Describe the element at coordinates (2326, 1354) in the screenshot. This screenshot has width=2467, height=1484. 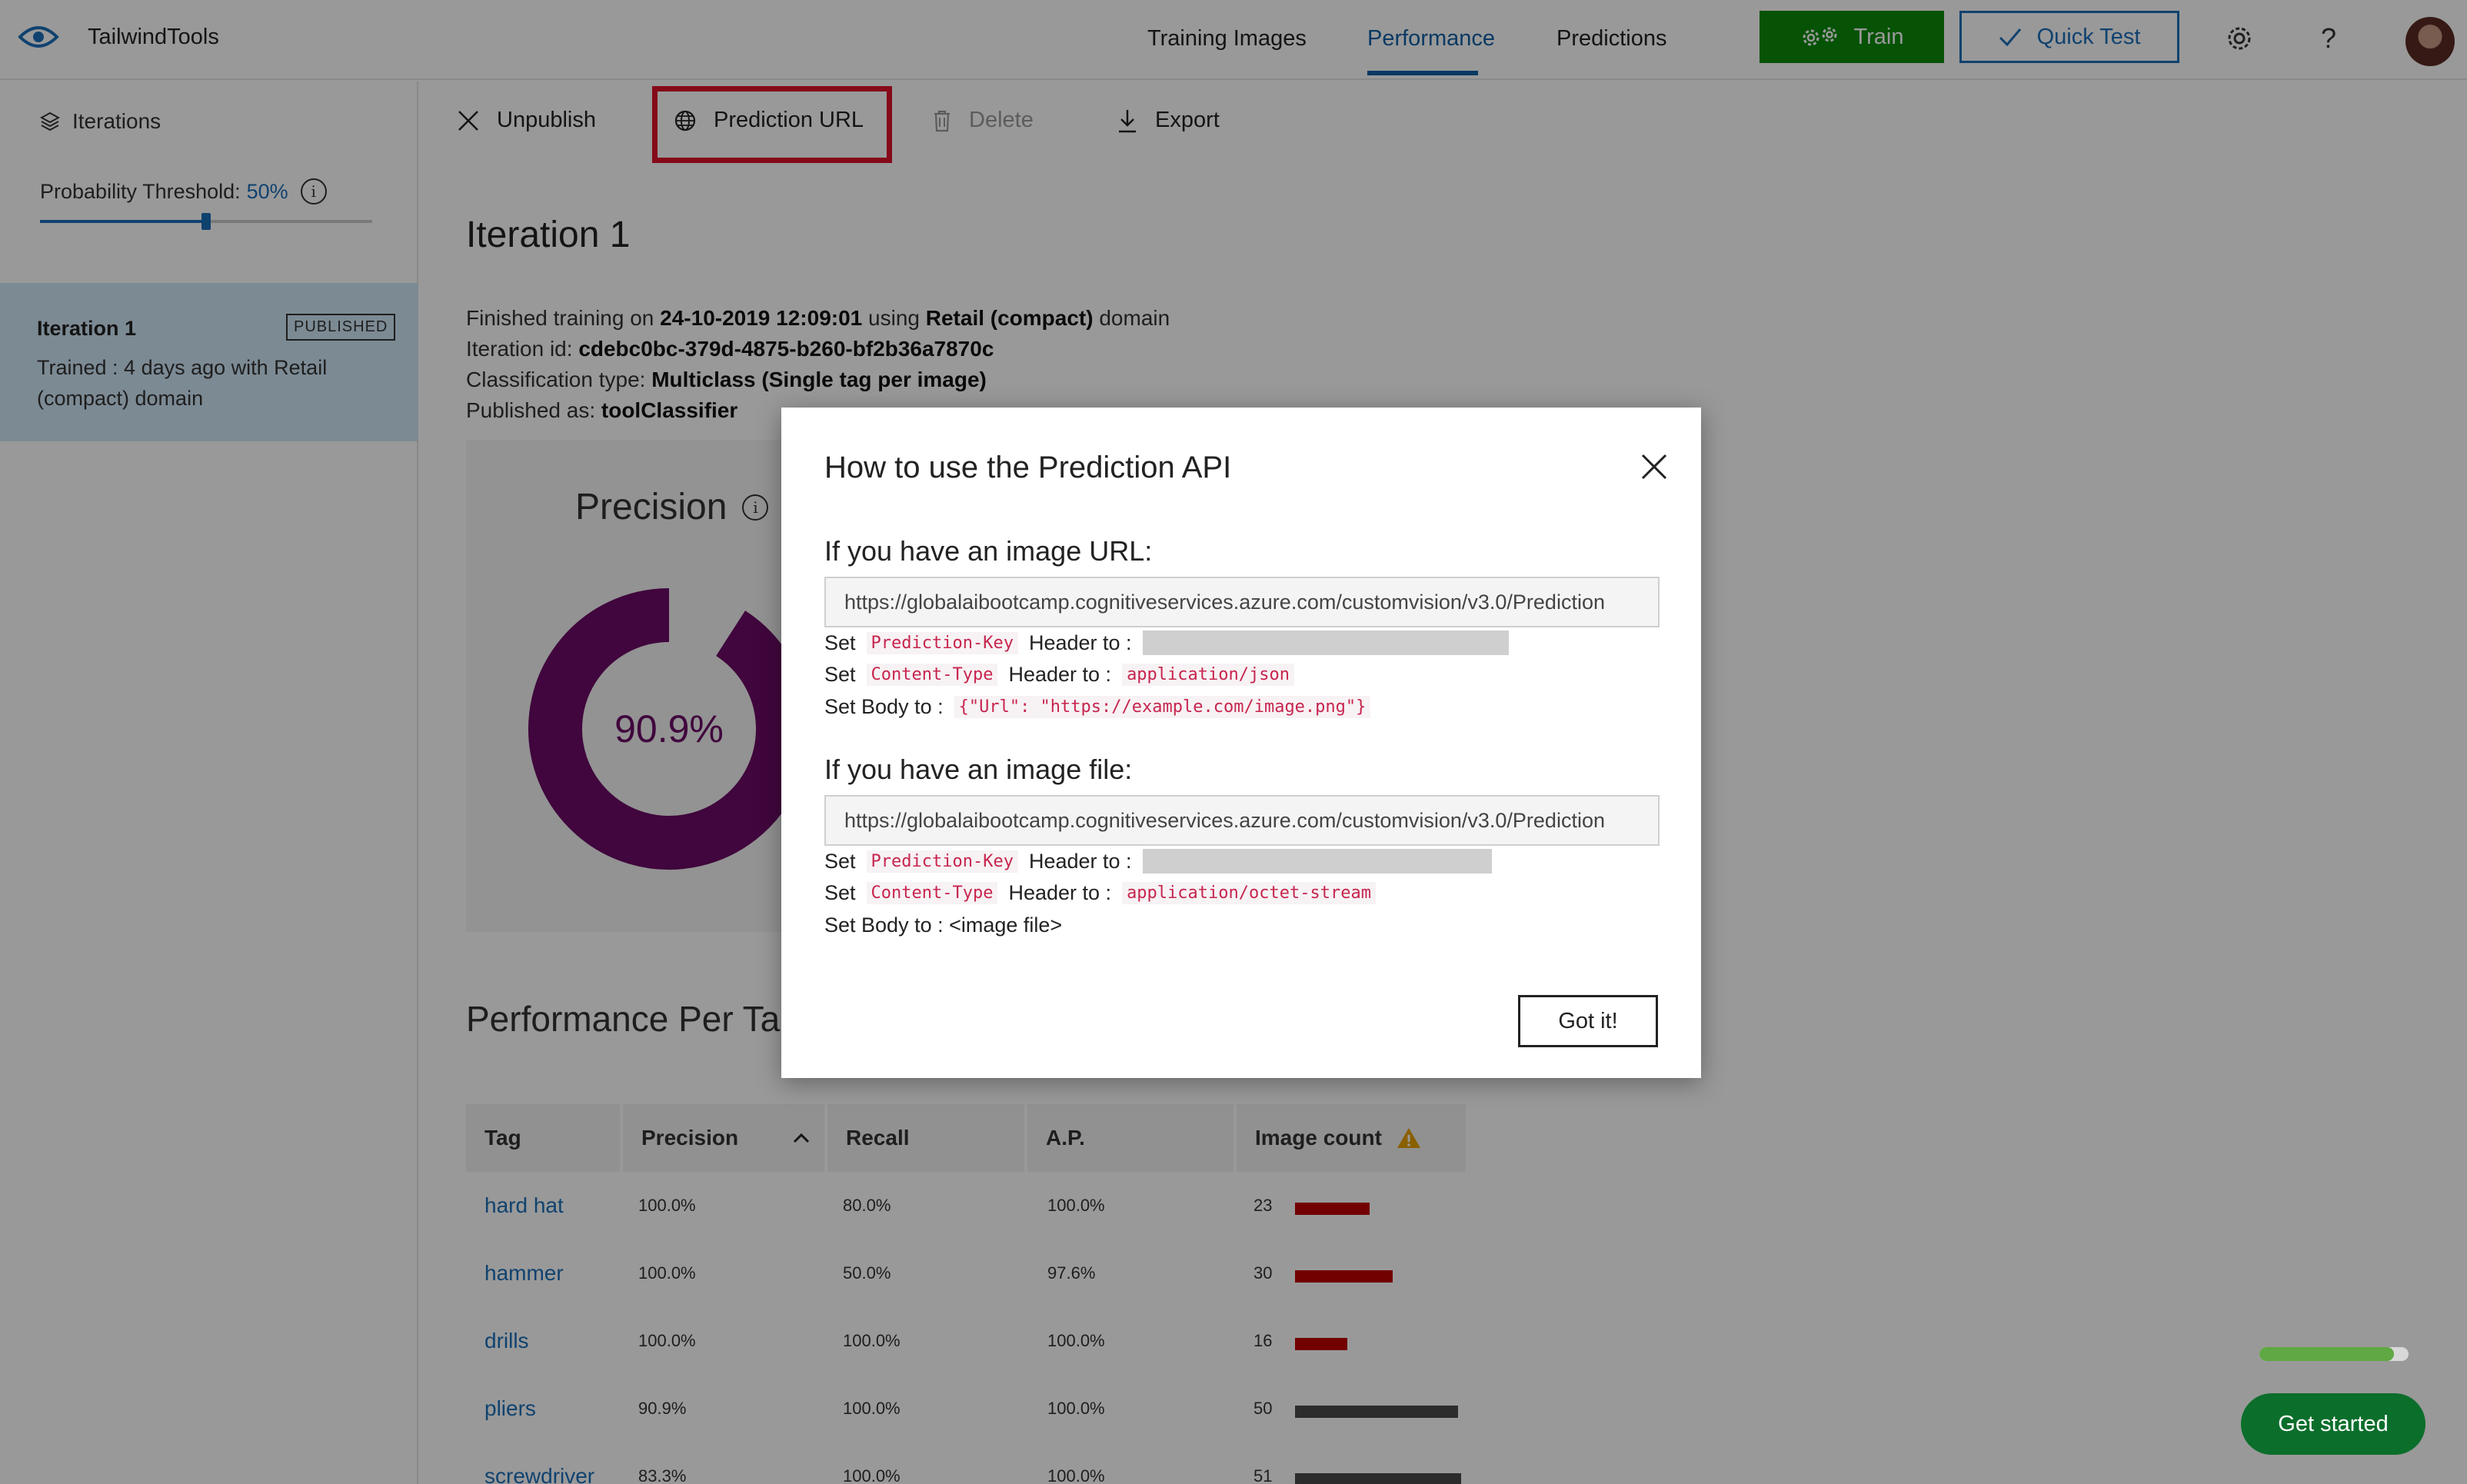
I see `onboarding-progress-fill` at that location.